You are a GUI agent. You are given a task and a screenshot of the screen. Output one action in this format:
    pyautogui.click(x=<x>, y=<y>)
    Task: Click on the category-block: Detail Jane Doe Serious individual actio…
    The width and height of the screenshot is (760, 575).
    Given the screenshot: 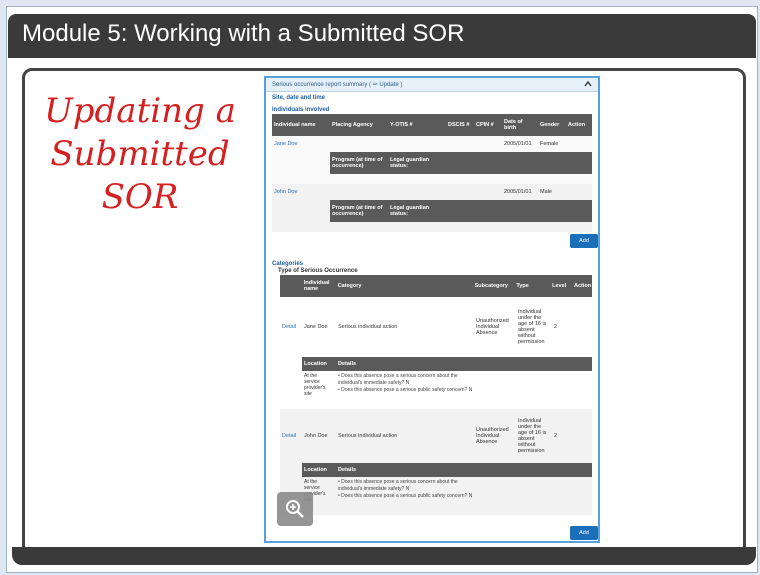 What is the action you would take?
    pyautogui.click(x=436, y=353)
    